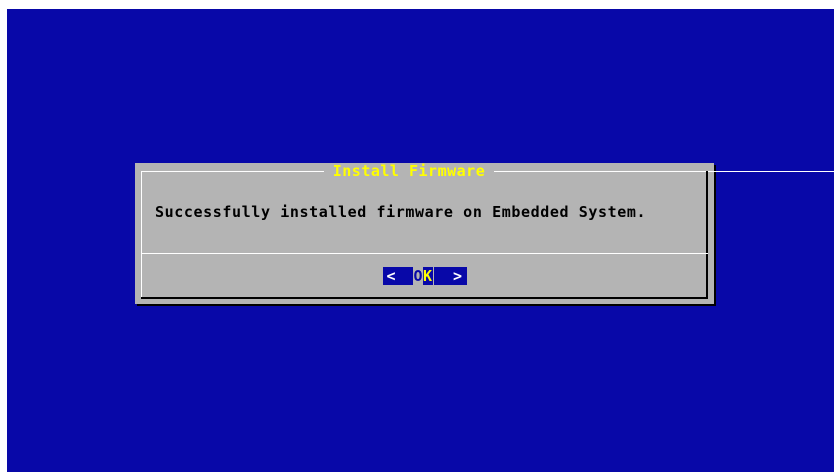 The height and width of the screenshot is (472, 834). I want to click on button-area-separator, so click(424, 253).